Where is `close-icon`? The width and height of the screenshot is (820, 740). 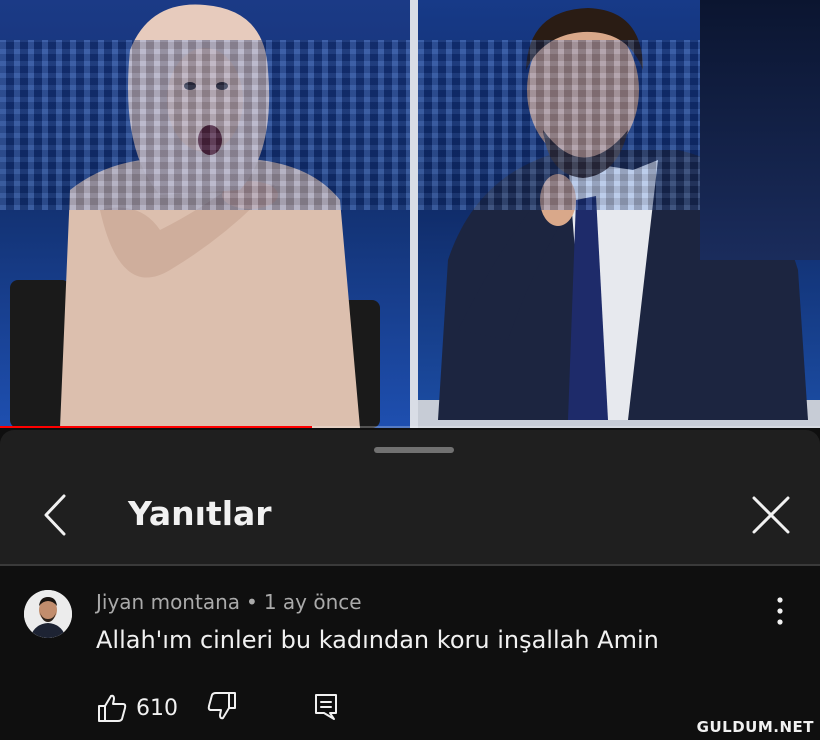 close-icon is located at coordinates (771, 515).